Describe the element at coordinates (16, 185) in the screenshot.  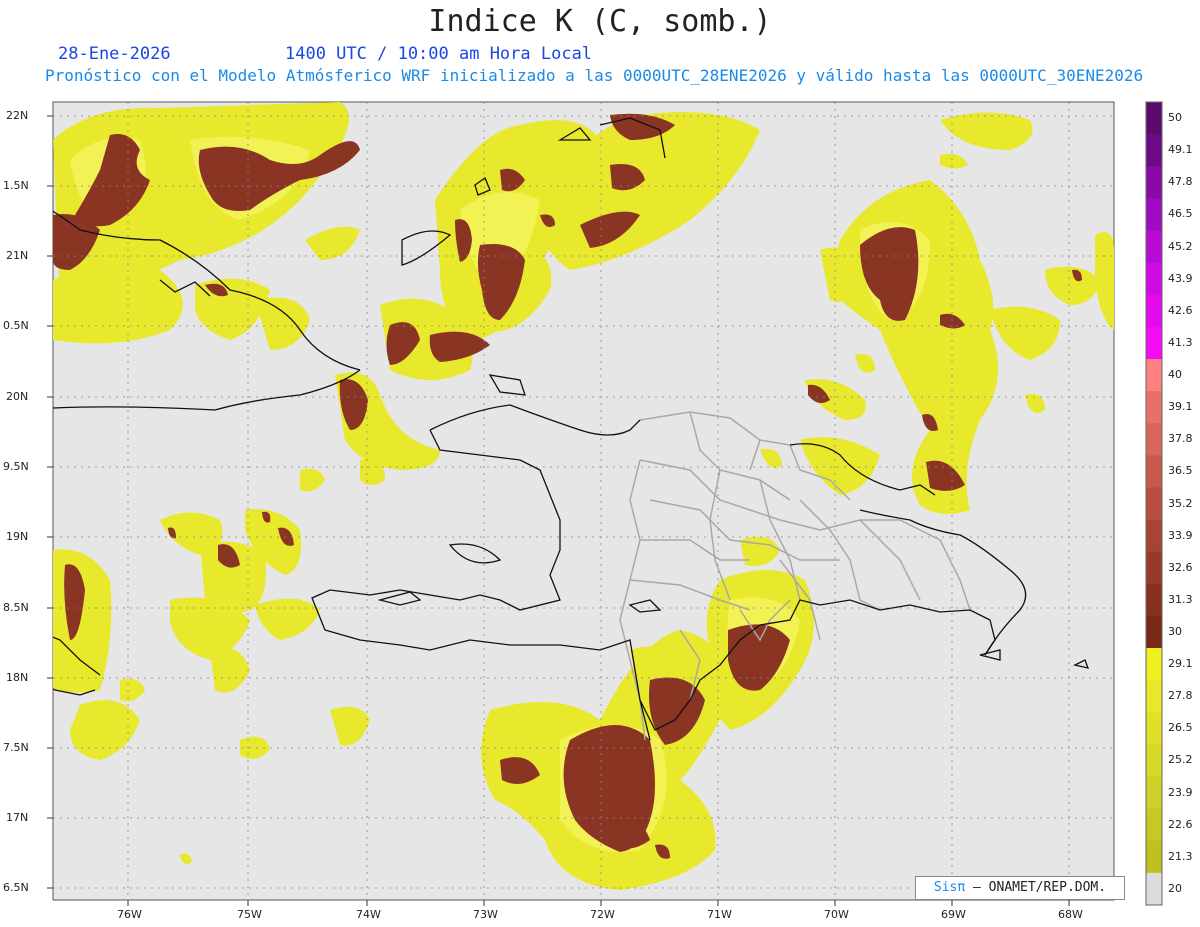
I see `lat-label: 1.5N` at that location.